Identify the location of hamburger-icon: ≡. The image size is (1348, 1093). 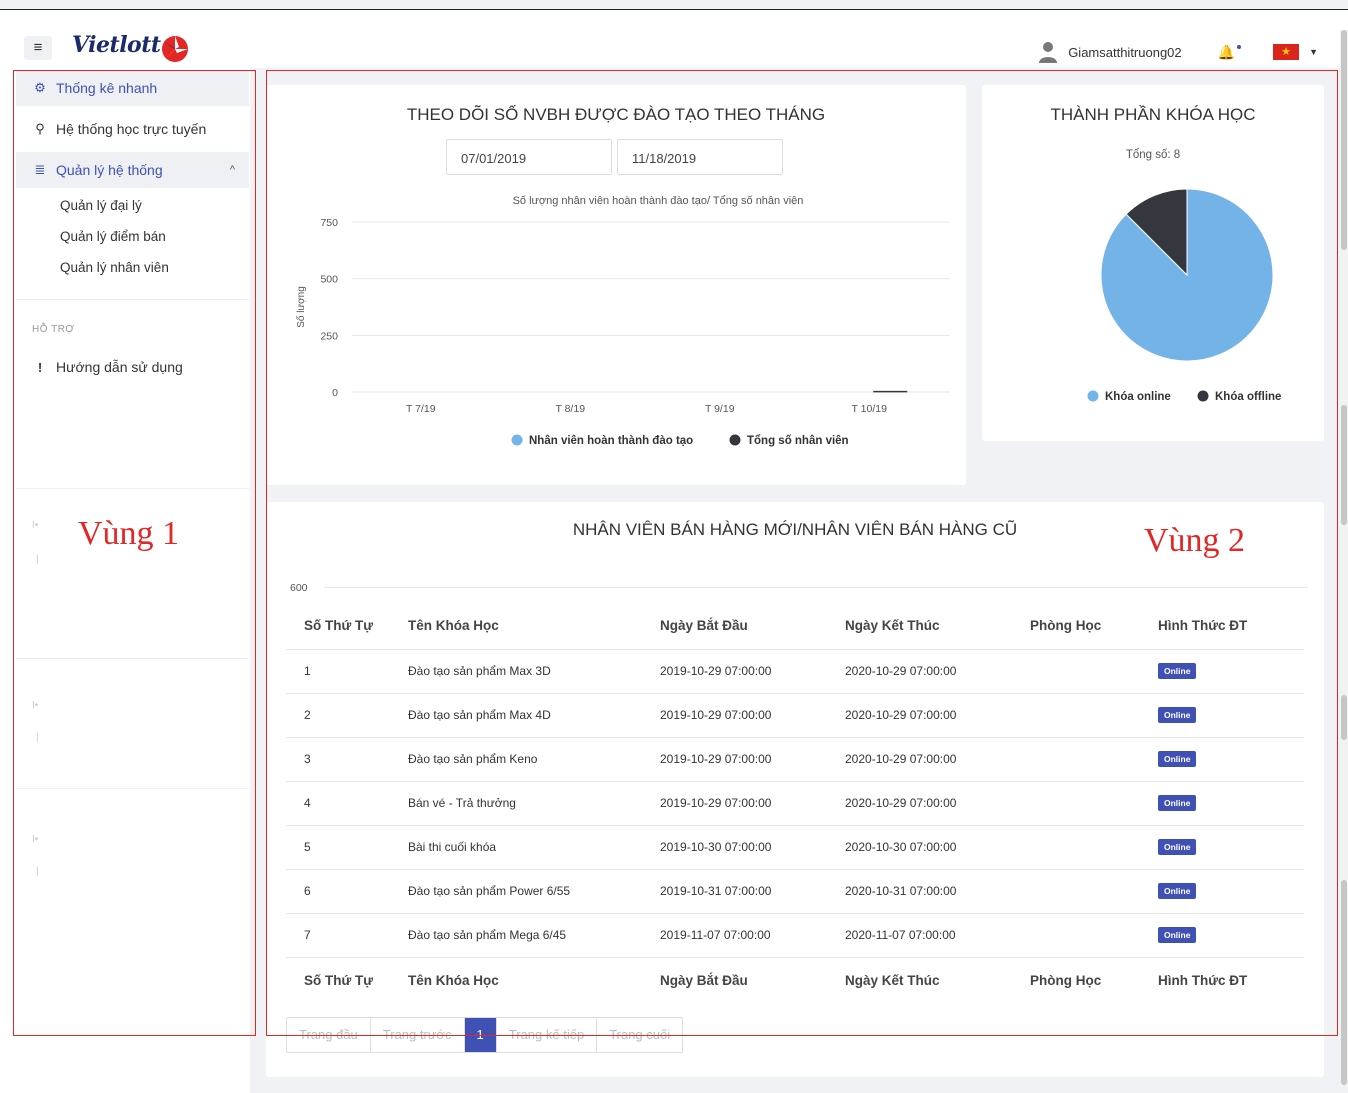
(38, 48).